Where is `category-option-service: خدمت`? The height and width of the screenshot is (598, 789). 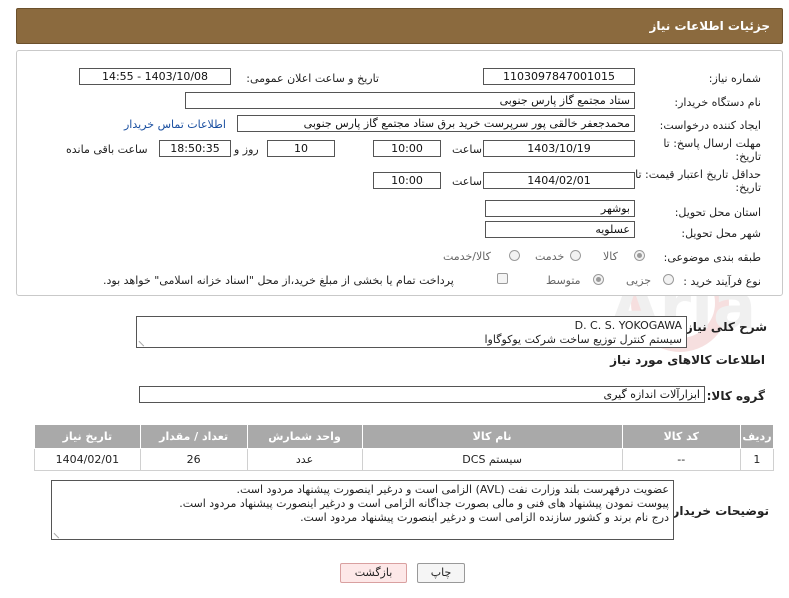
category-option-service: خدمت is located at coordinates (550, 256).